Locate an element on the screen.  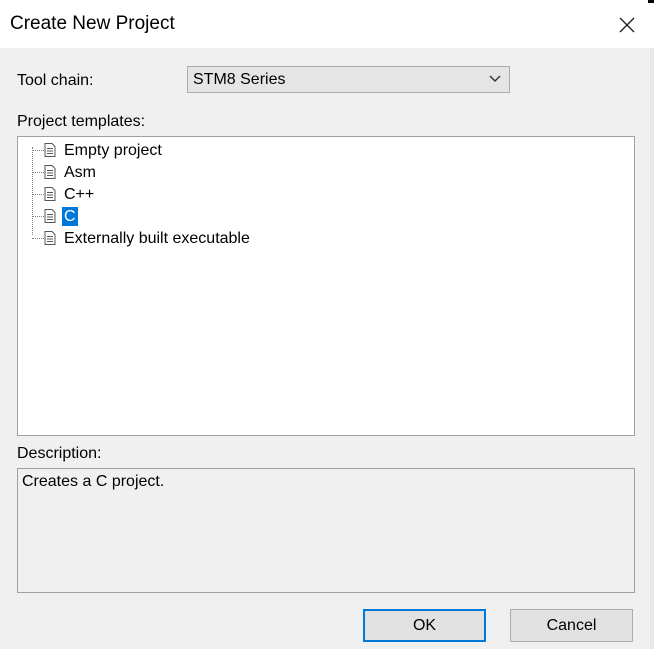
ok-button: OK is located at coordinates (424, 625).